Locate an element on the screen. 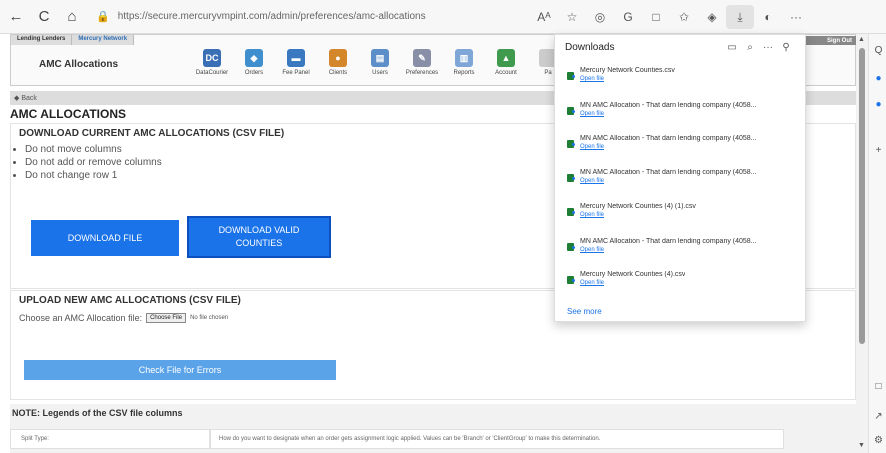 The height and width of the screenshot is (453, 886). legend-key: Split Type: is located at coordinates (110, 439).